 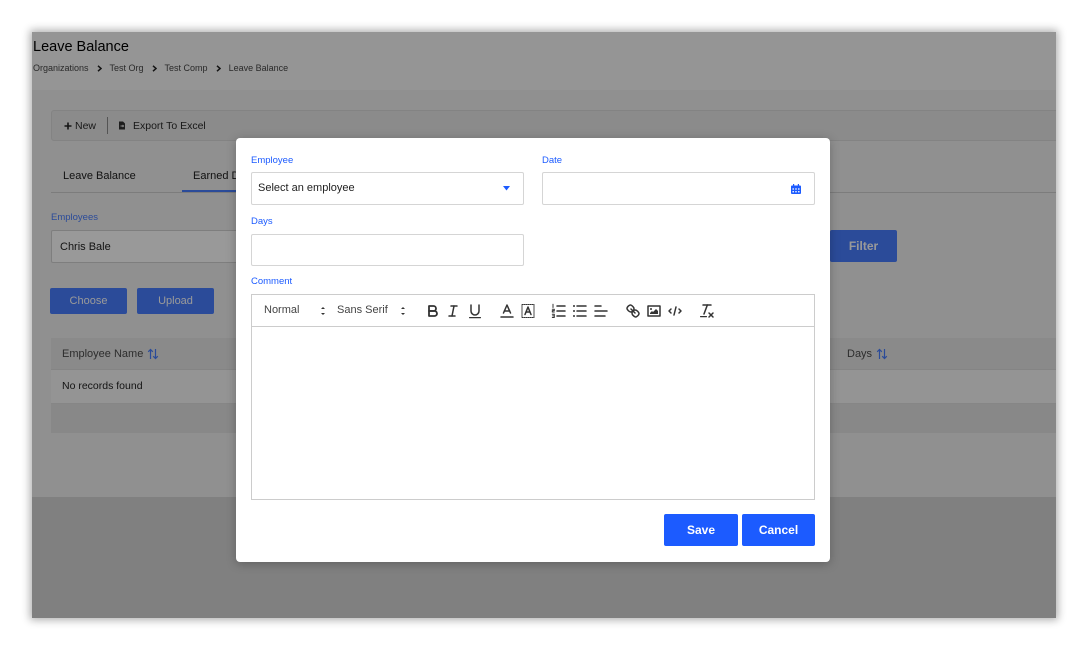 I want to click on employee-dropdown-placeholder: Select an employee, so click(x=306, y=188).